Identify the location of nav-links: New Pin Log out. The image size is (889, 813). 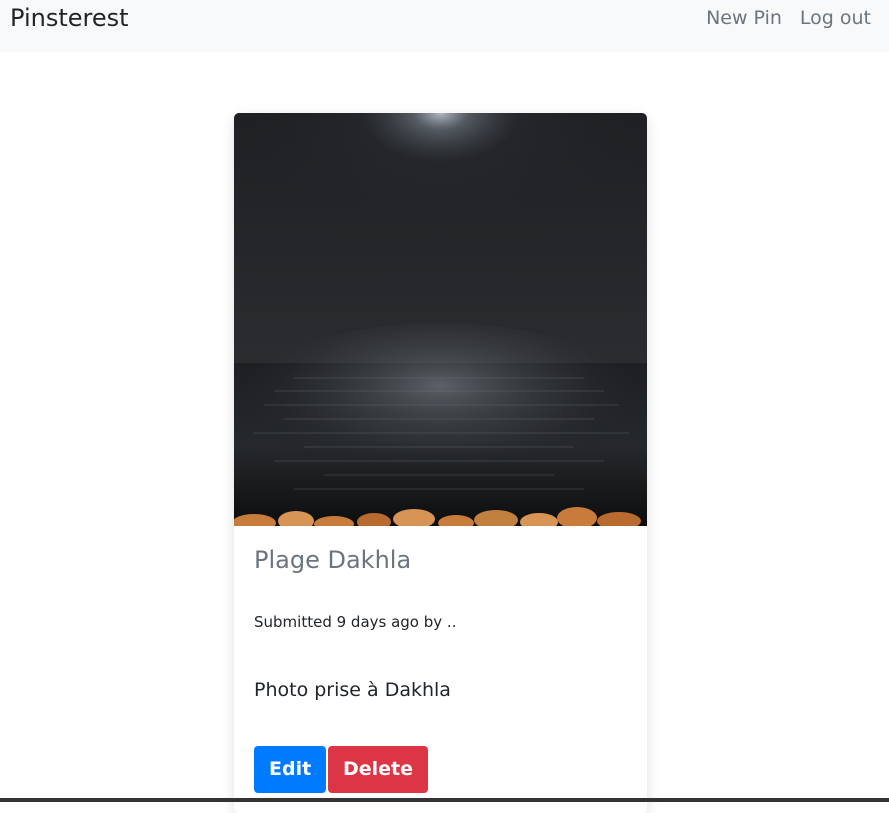
(788, 18).